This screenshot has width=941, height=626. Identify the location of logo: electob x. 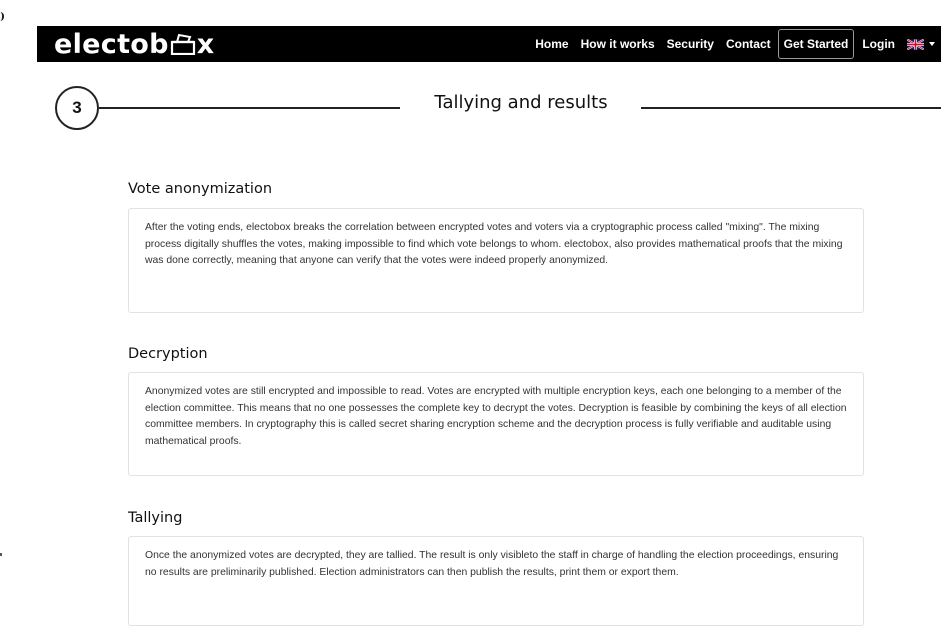
(134, 44).